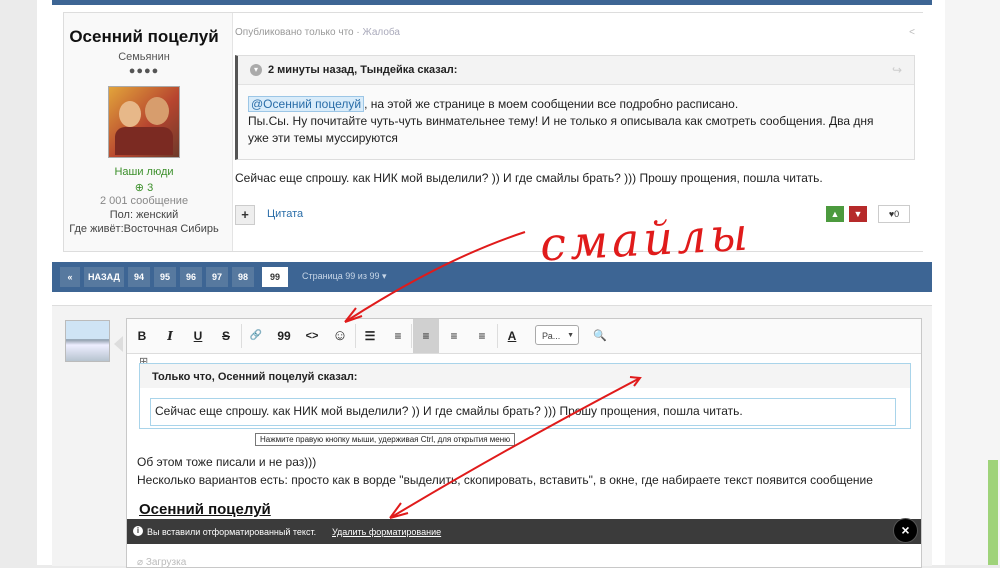 The image size is (1000, 568). What do you see at coordinates (144, 141) in the screenshot?
I see `avatar-body` at bounding box center [144, 141].